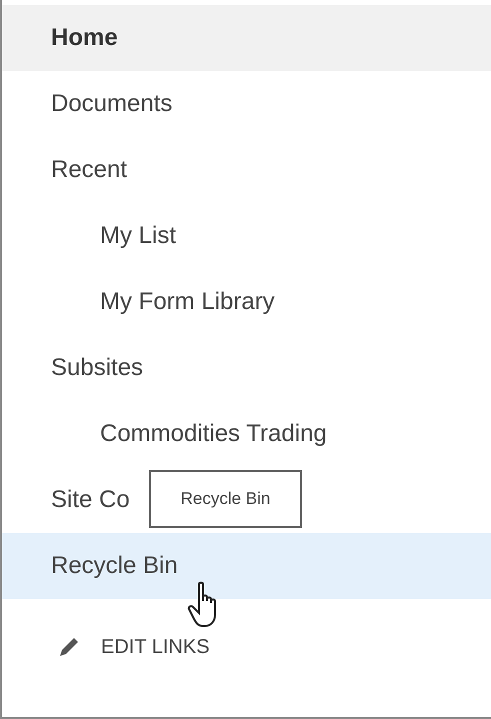 The width and height of the screenshot is (491, 719). What do you see at coordinates (97, 368) in the screenshot?
I see `nav-link: Subsites` at bounding box center [97, 368].